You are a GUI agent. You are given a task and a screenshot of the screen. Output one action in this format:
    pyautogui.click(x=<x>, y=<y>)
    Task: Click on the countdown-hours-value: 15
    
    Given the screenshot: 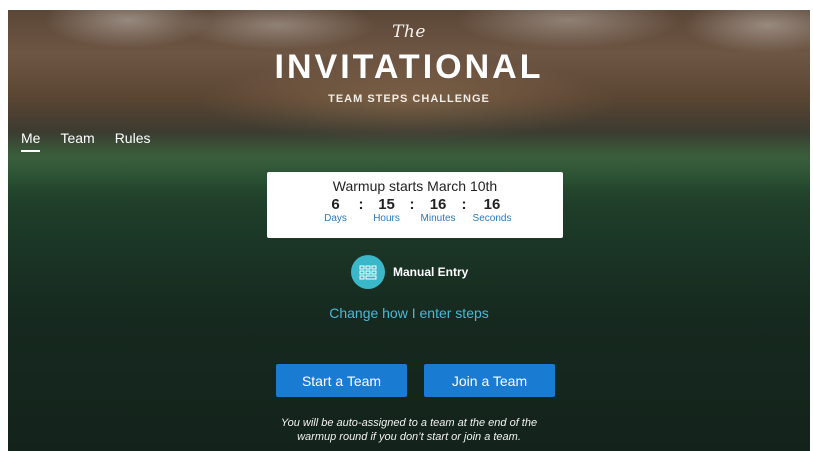 What is the action you would take?
    pyautogui.click(x=386, y=204)
    